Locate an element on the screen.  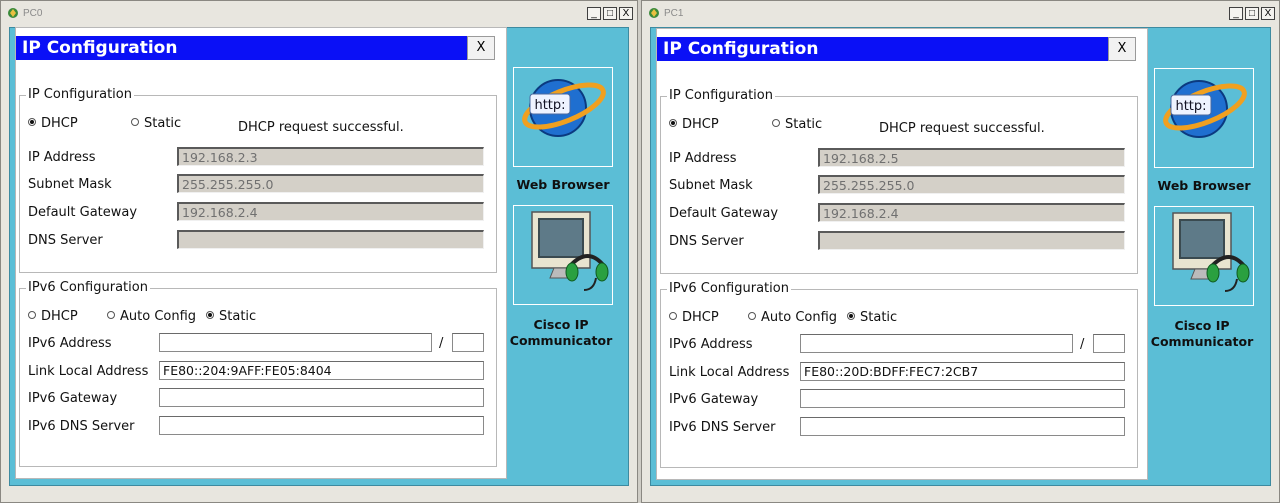
window-title: PC0 is located at coordinates (33, 13).